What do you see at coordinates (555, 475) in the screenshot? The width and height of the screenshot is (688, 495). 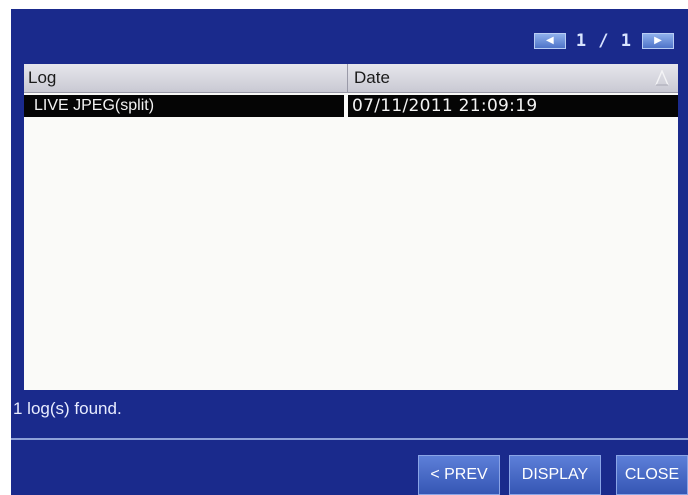 I see `display-button: DISPLAY` at bounding box center [555, 475].